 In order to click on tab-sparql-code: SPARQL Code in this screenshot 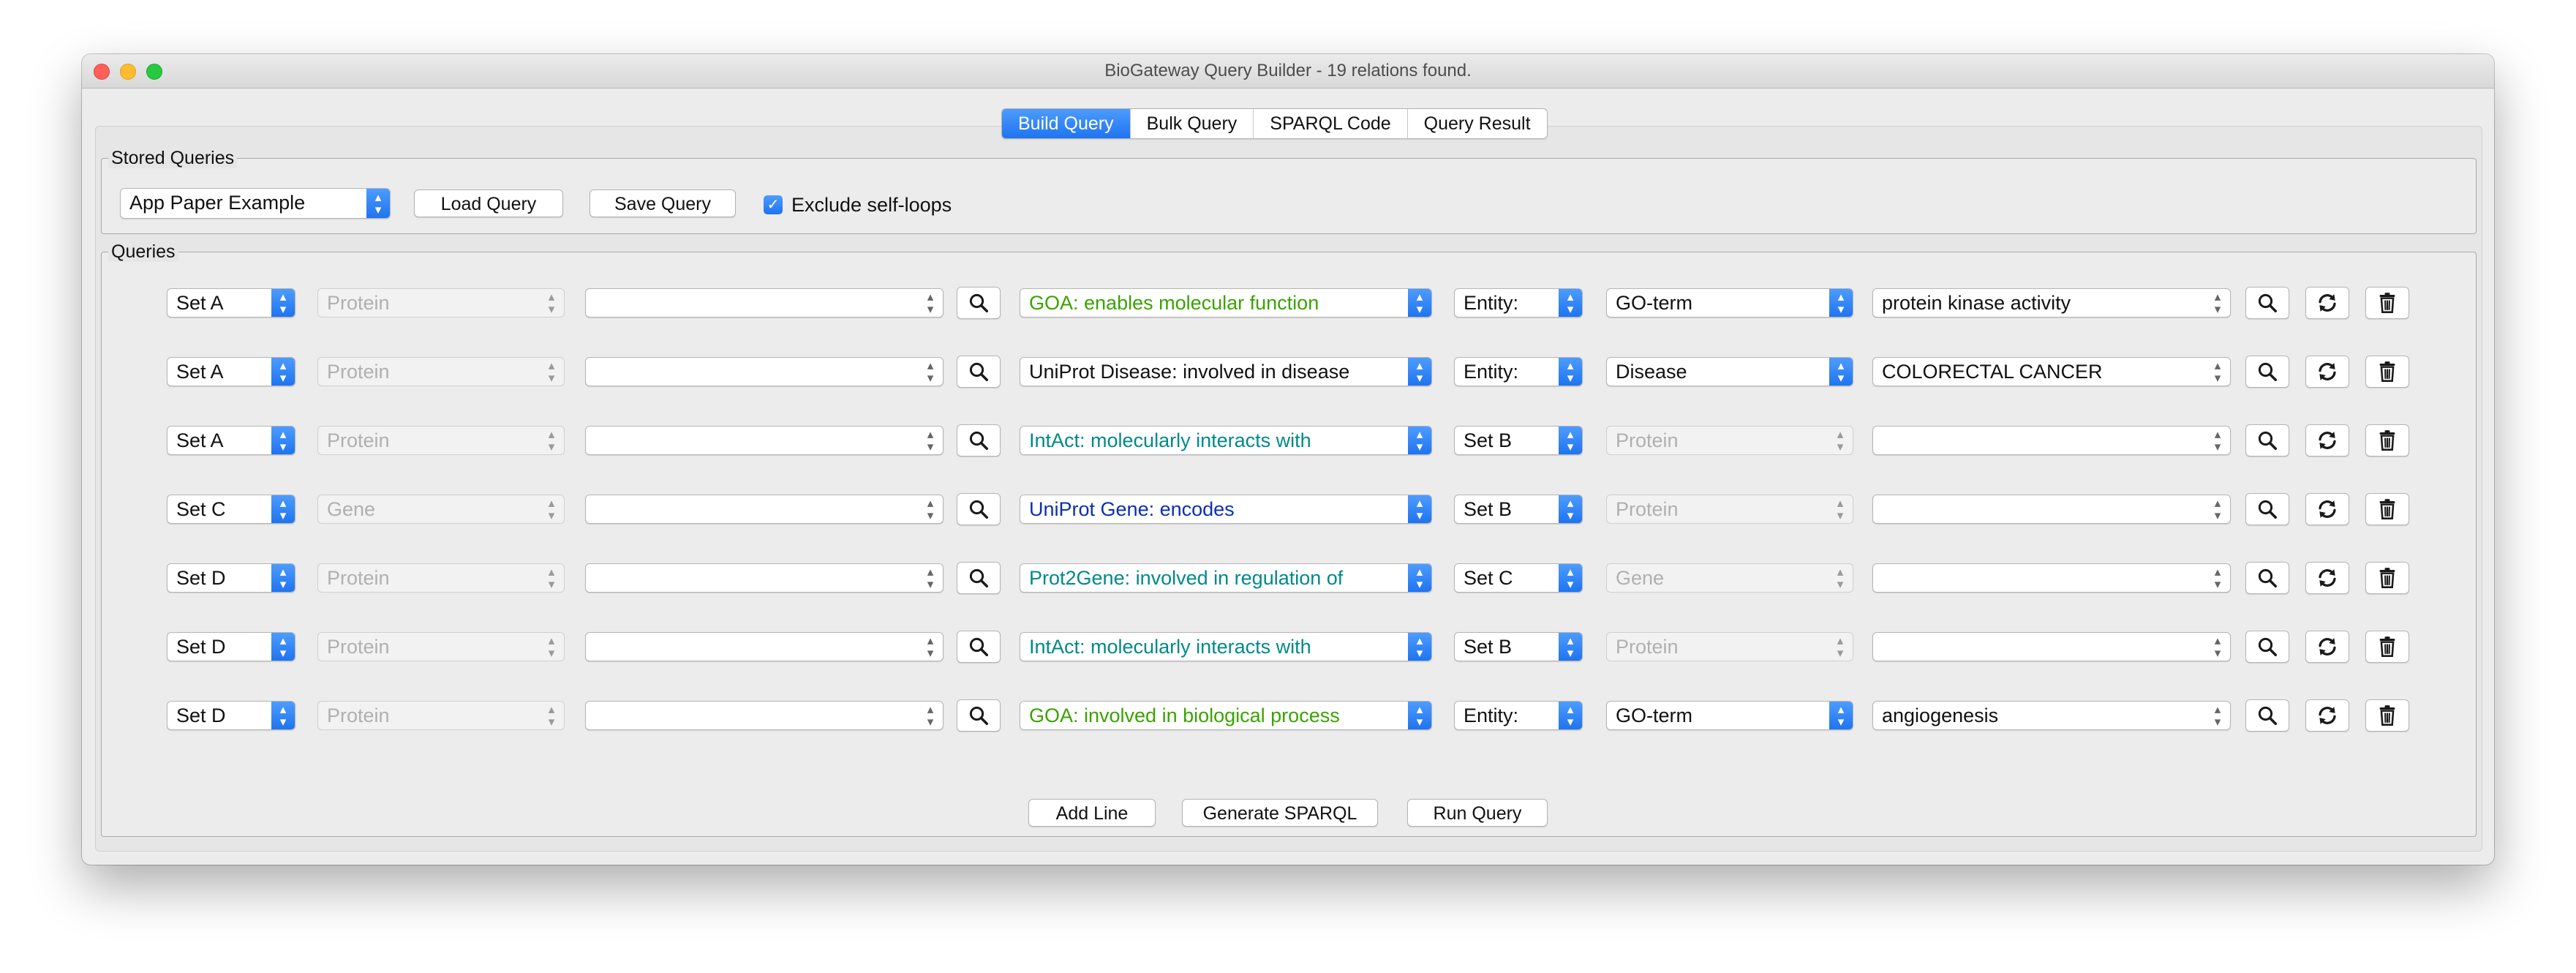, I will do `click(1329, 124)`.